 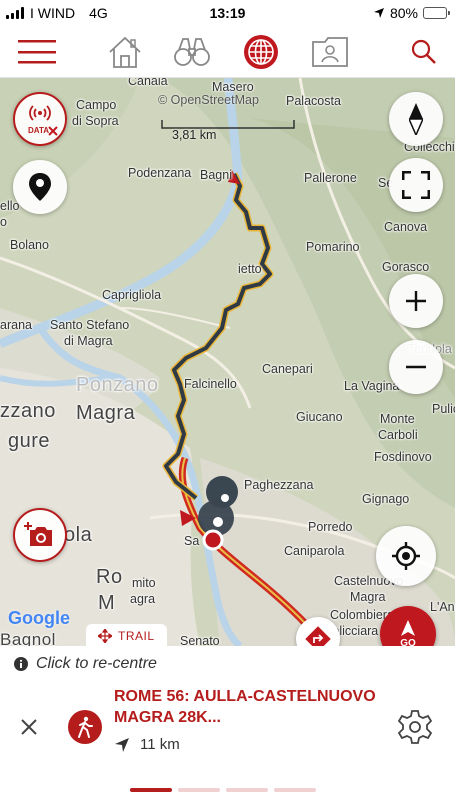 What do you see at coordinates (372, 386) in the screenshot?
I see `place-label: La Vagina` at bounding box center [372, 386].